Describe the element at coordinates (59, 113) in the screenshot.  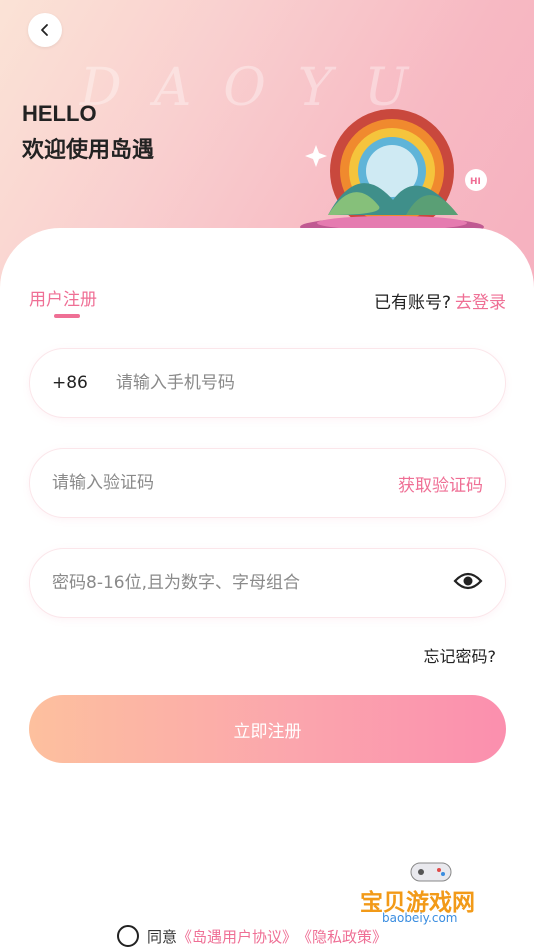
I see `hello-text: HELLO` at that location.